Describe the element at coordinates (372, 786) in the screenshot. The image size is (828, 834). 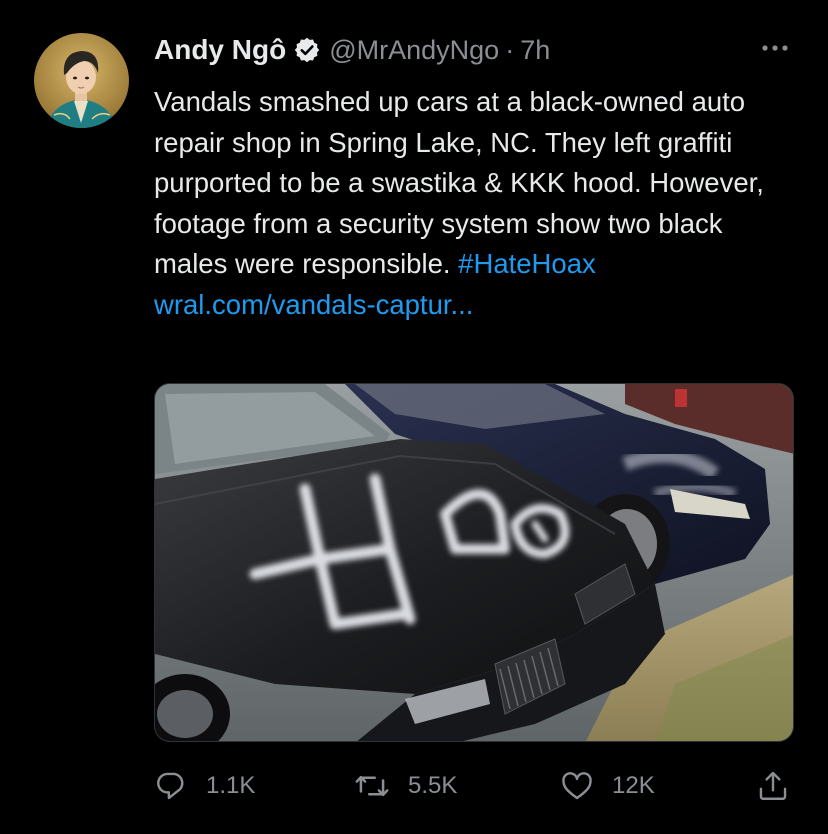
I see `retweet-icon` at that location.